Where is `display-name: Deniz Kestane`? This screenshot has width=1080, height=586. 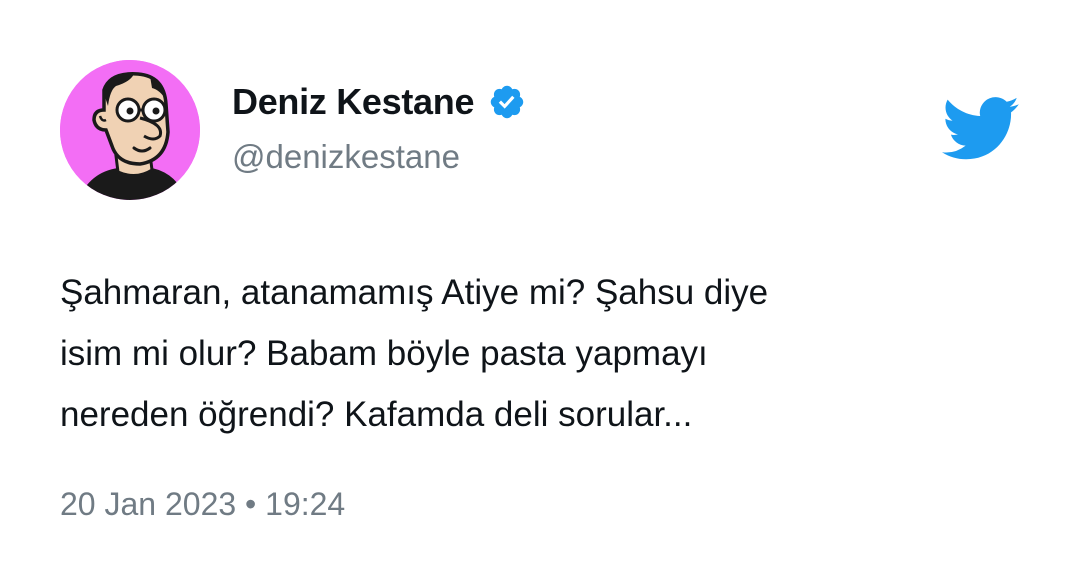
display-name: Deniz Kestane is located at coordinates (353, 102).